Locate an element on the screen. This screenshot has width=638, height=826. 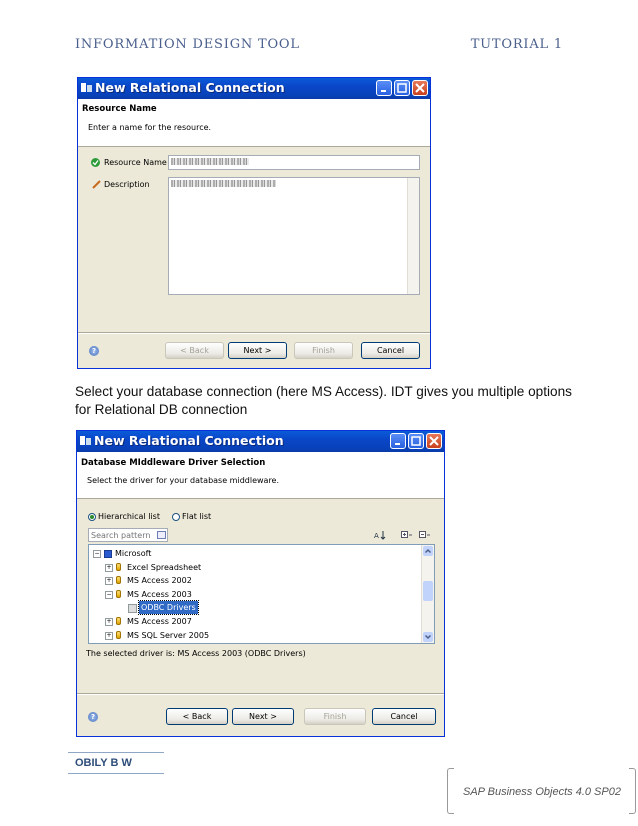
description-scrollbar is located at coordinates (413, 236).